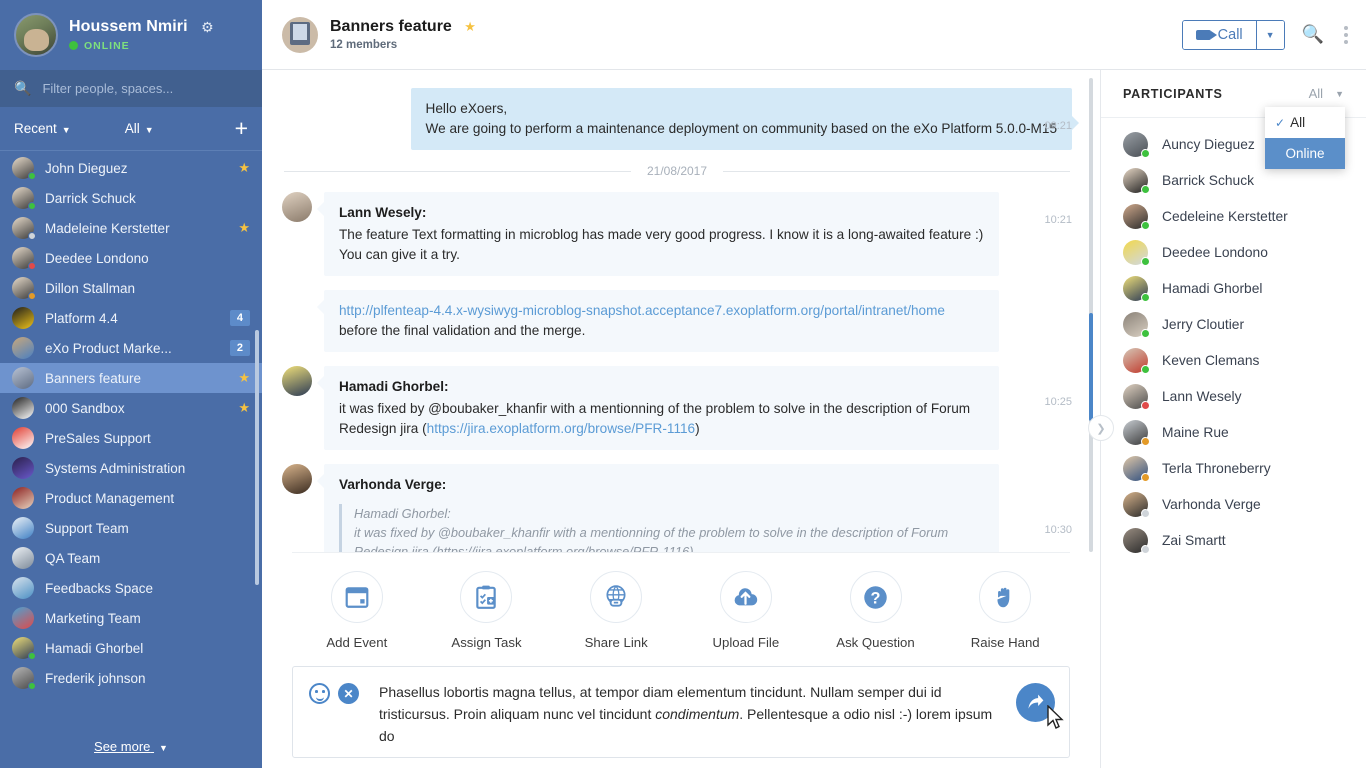 Image resolution: width=1366 pixels, height=768 pixels. I want to click on sidebar-item-darrick-schuck: Darrick Schuck, so click(131, 198).